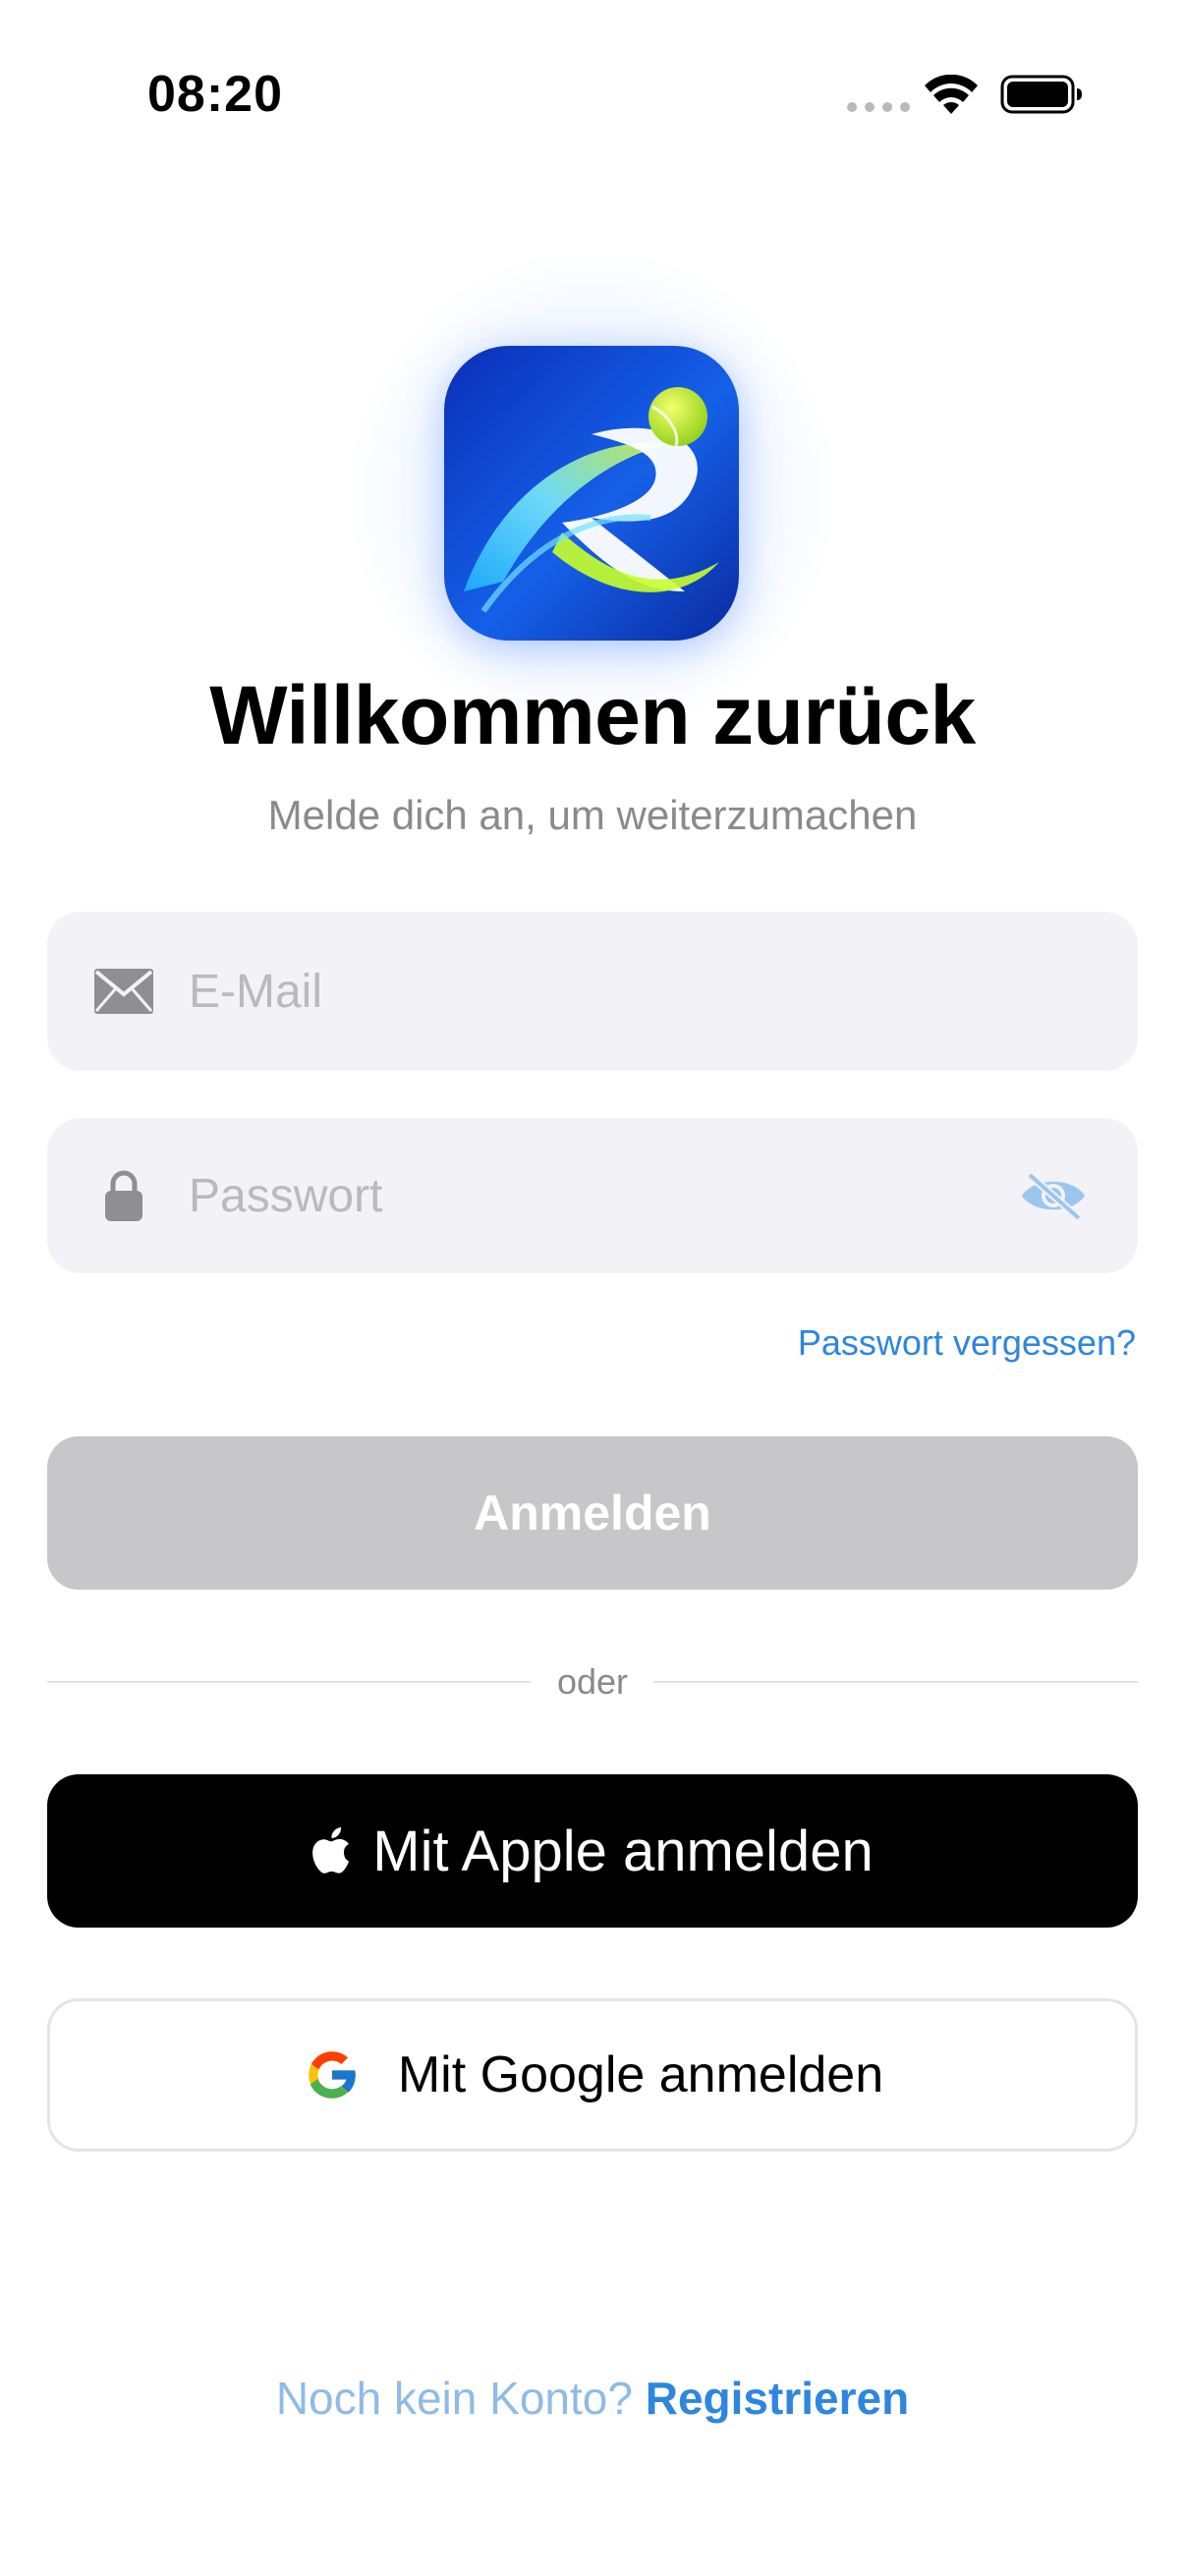 This screenshot has height=2576, width=1185. Describe the element at coordinates (879, 107) in the screenshot. I see `cellular-signal-icon` at that location.